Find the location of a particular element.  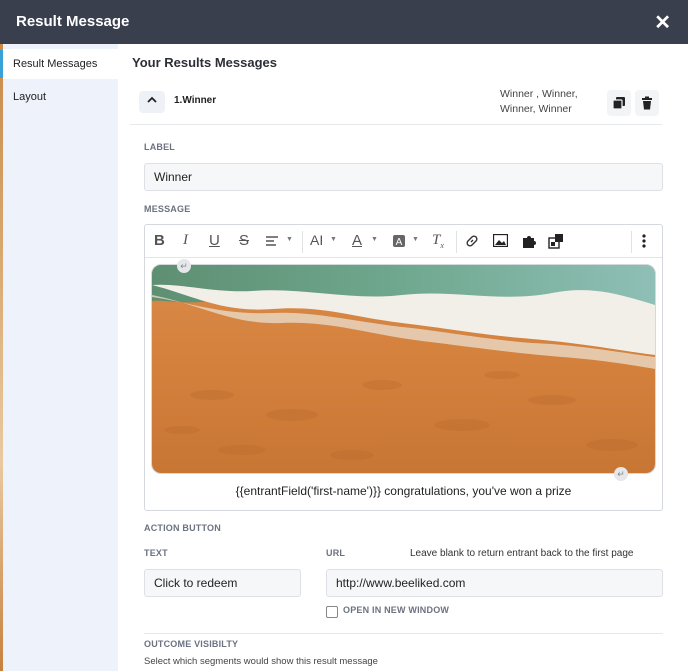

copy-icon is located at coordinates (618, 103).